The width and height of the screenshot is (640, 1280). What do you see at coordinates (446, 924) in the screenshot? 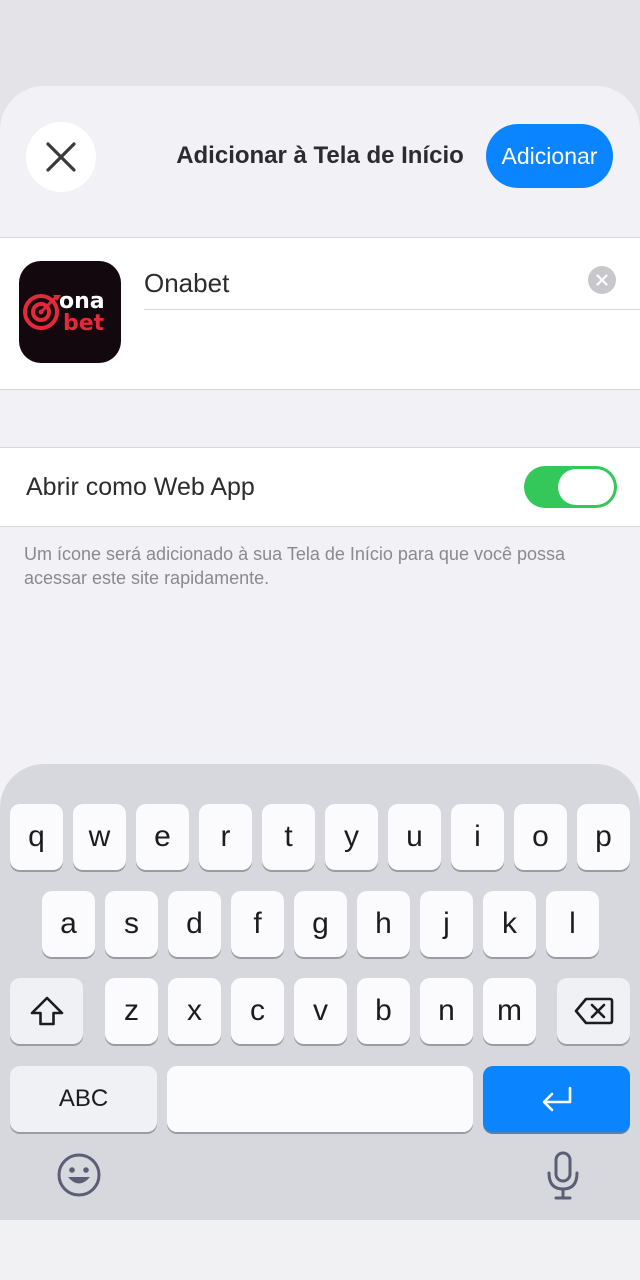
I see `key-j: j` at bounding box center [446, 924].